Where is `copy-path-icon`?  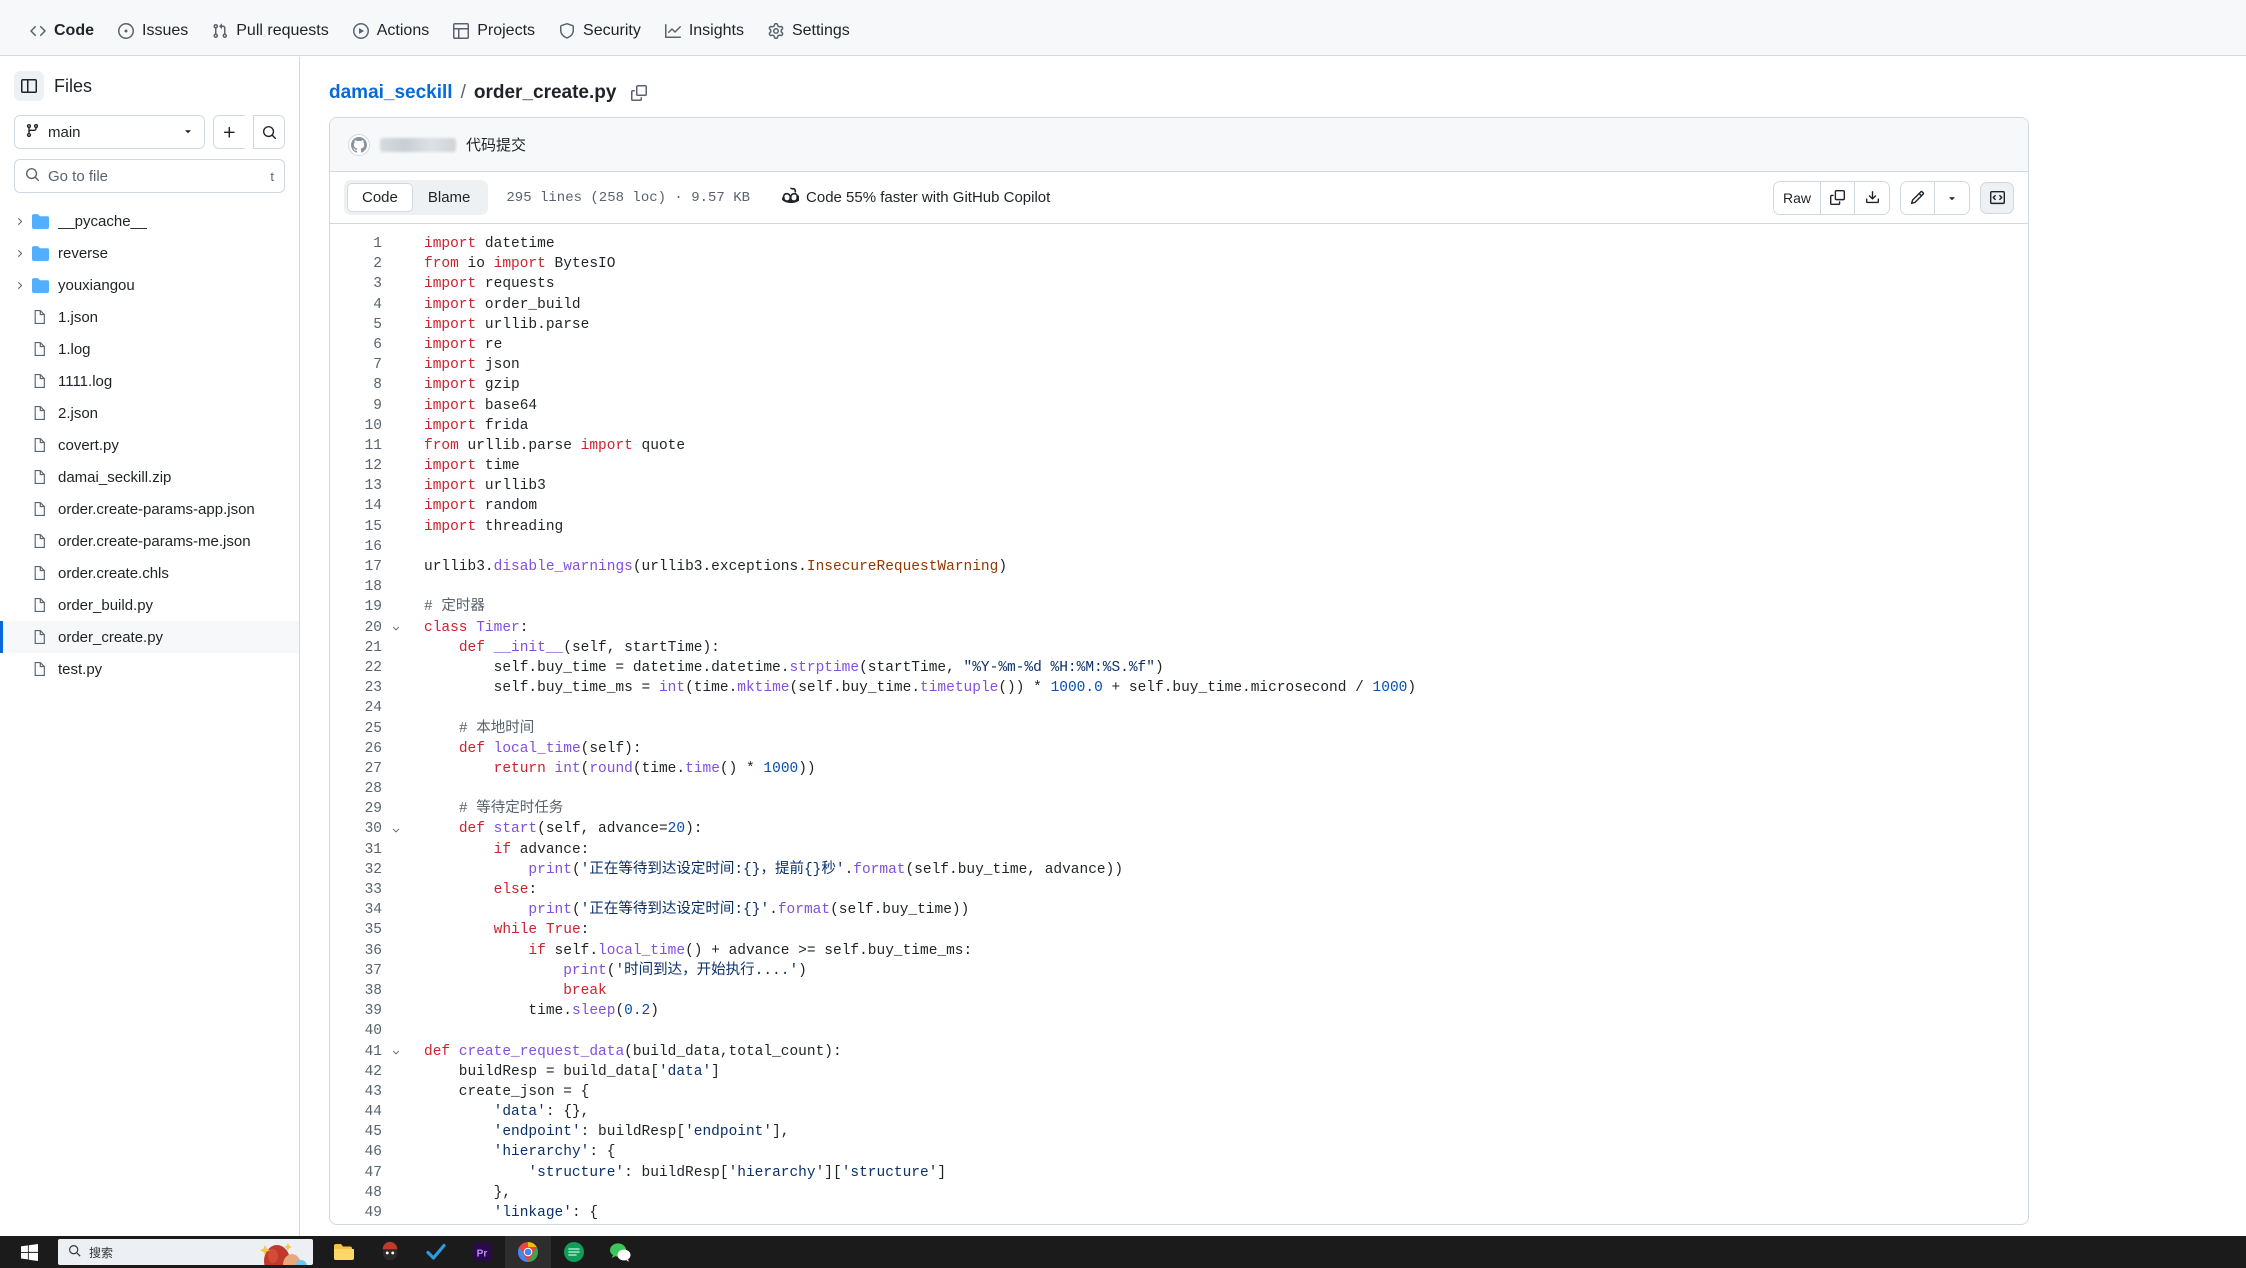
copy-path-icon is located at coordinates (639, 93).